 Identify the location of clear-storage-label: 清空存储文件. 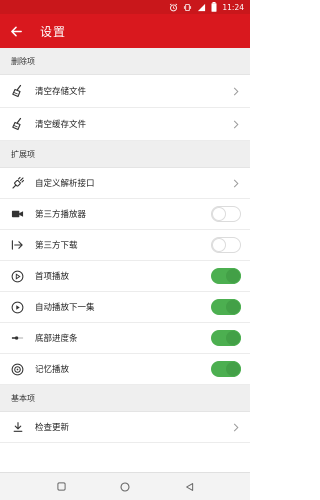
(61, 92).